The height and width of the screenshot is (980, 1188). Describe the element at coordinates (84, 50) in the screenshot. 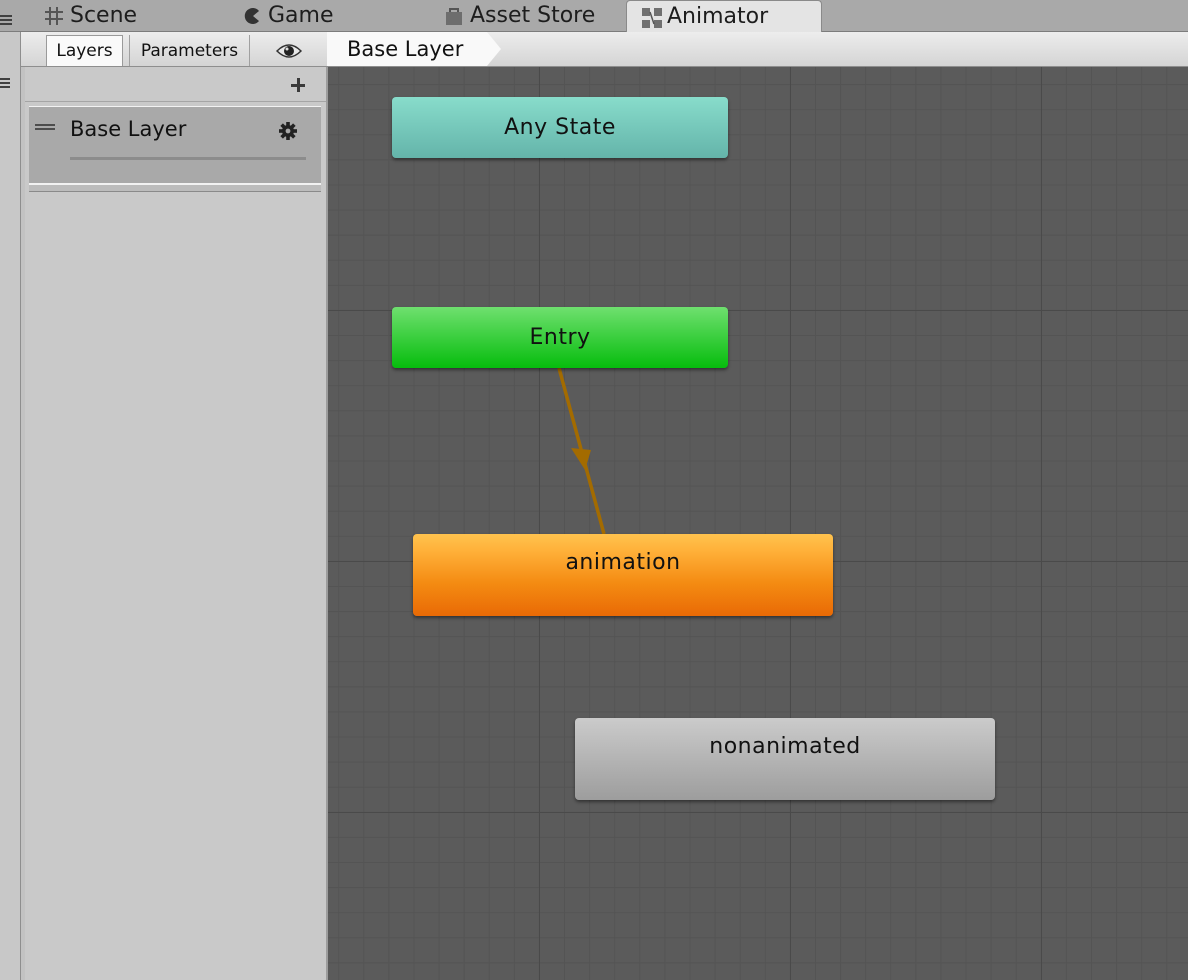

I see `tab-layers: Layers` at that location.